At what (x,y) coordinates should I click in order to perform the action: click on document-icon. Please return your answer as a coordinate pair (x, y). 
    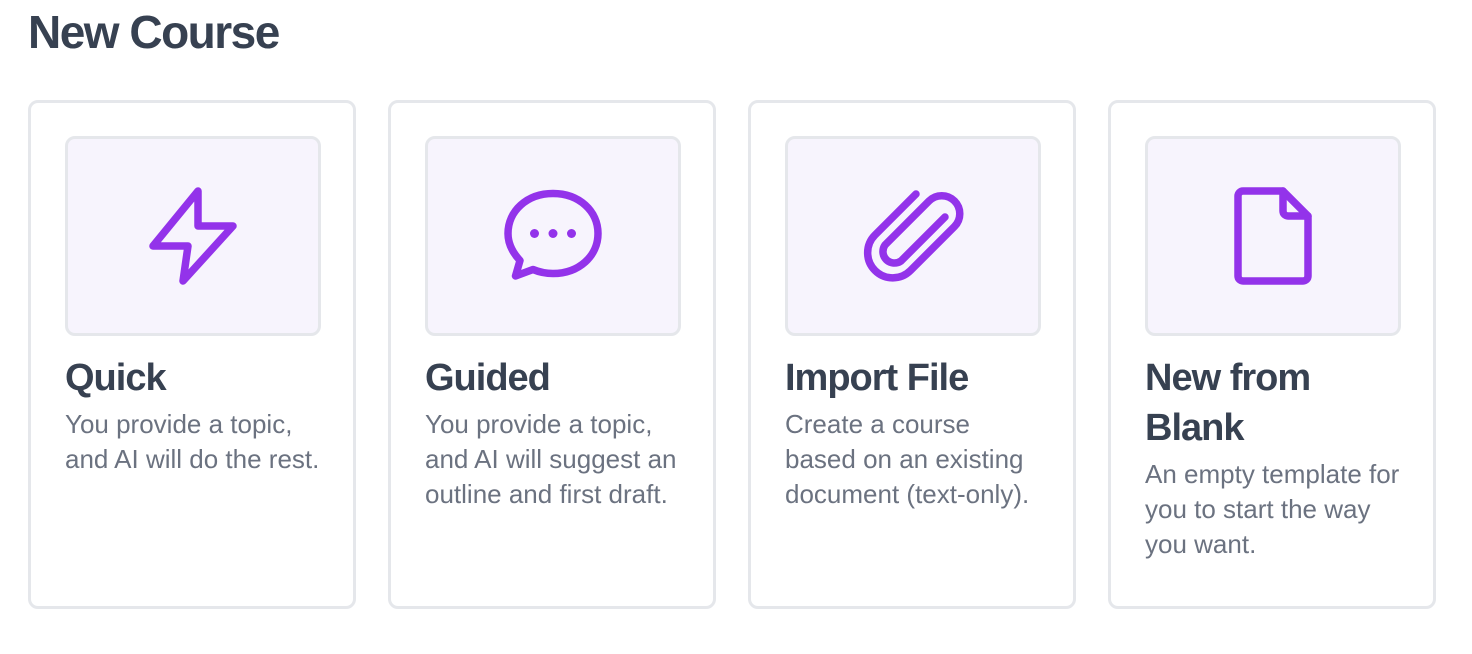
    Looking at the image, I should click on (1273, 236).